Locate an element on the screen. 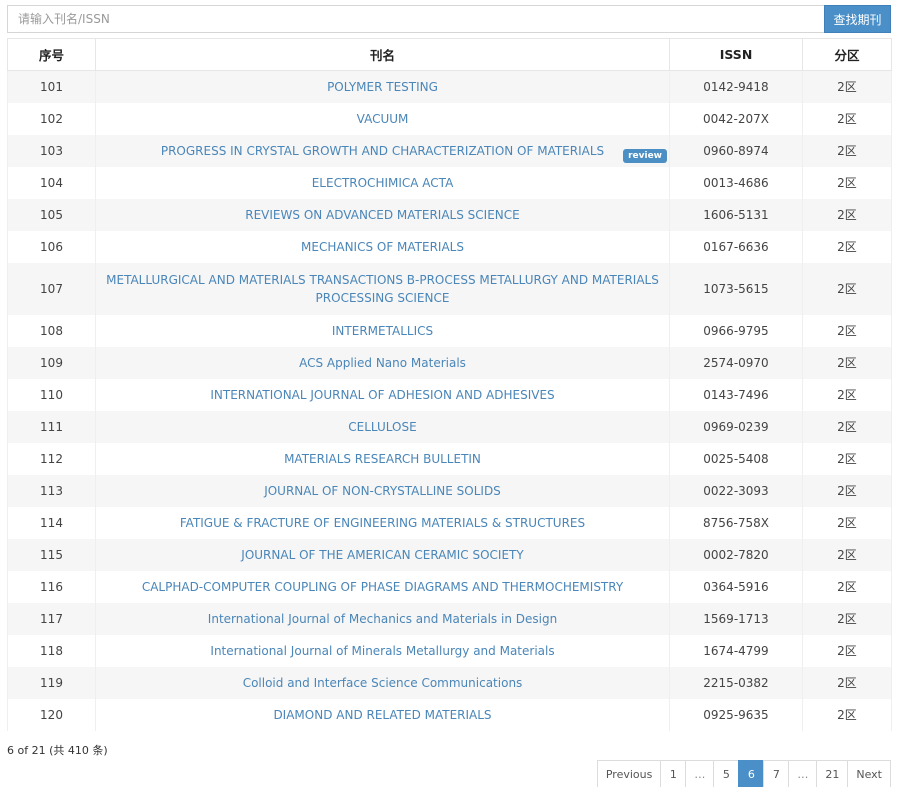 This screenshot has width=900, height=787. table-row: 111 CELLULOSE 0969-0239 2区 is located at coordinates (449, 426).